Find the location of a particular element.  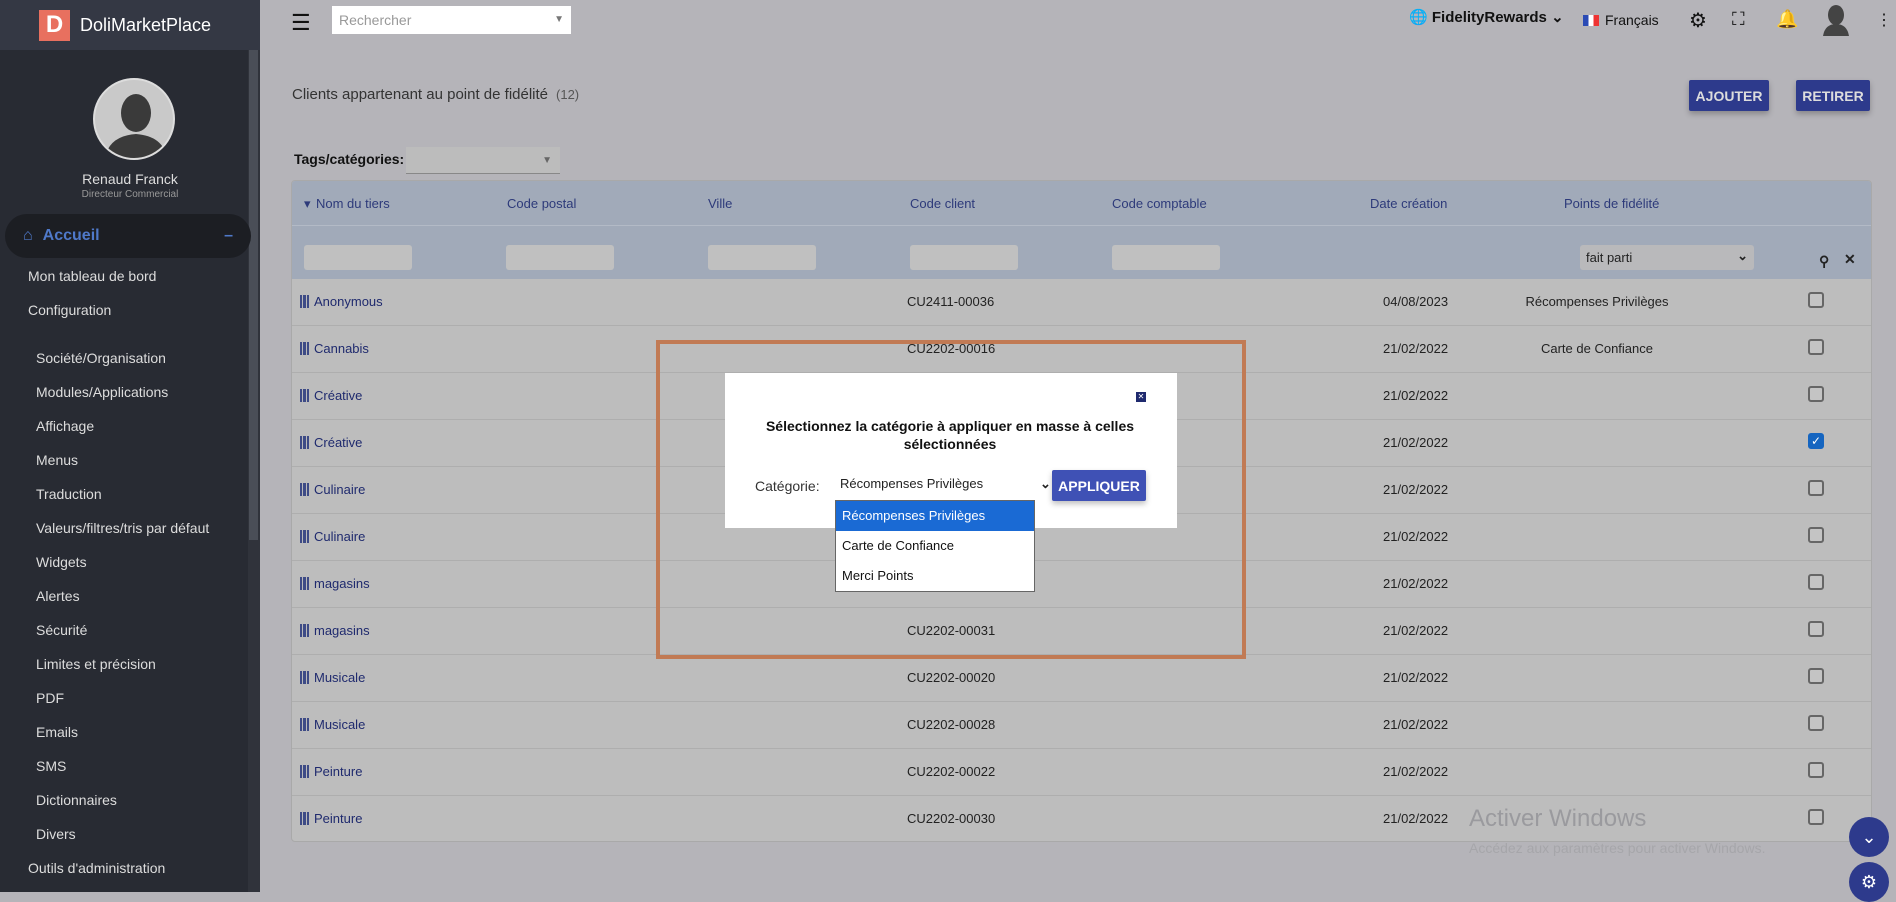

sidebar-subitem: Sécurité is located at coordinates (61, 630).